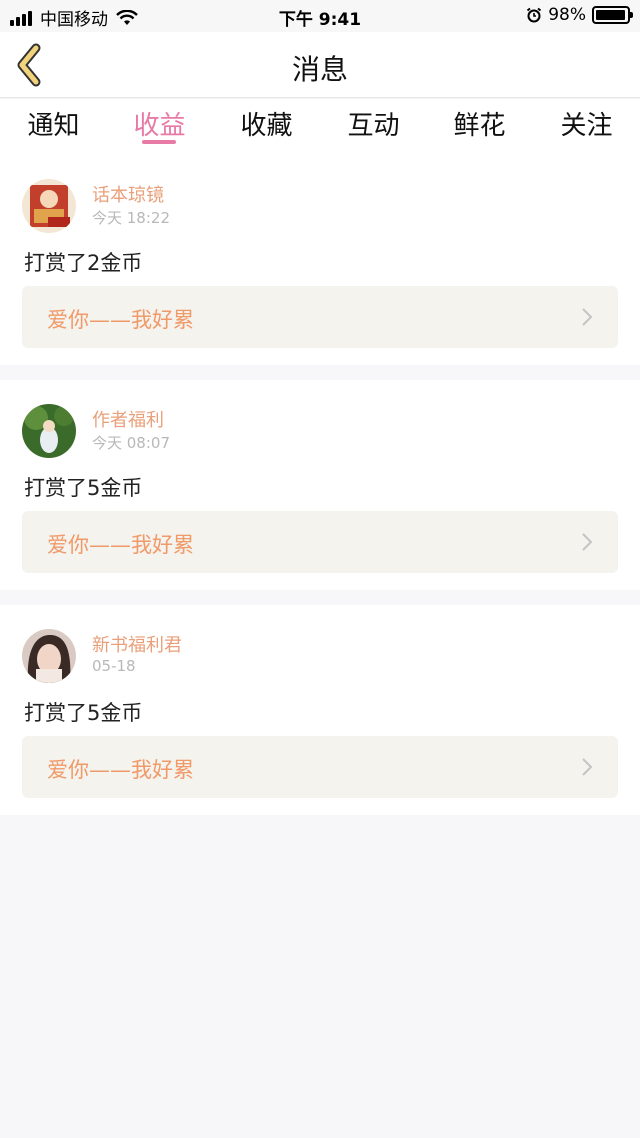 Image resolution: width=640 pixels, height=1138 pixels. Describe the element at coordinates (159, 123) in the screenshot. I see `tab-earnings: 收益` at that location.